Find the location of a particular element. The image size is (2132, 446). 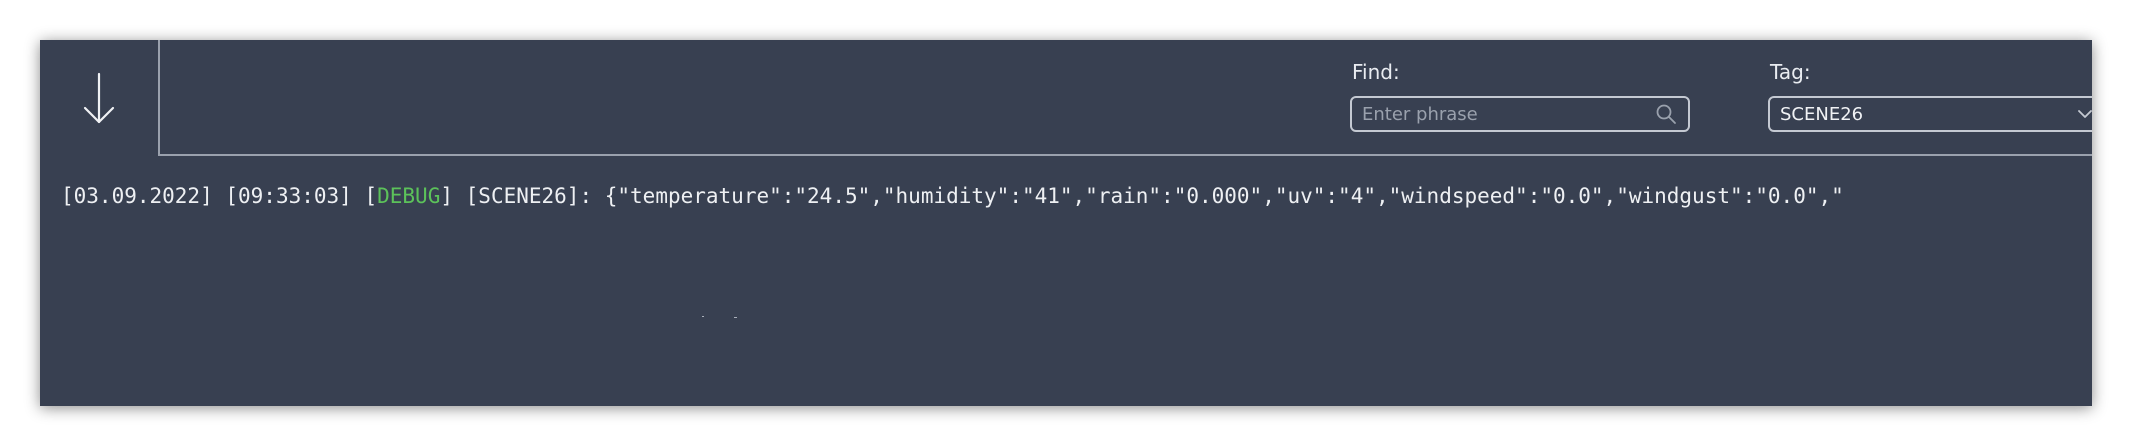

tag-label: Tag: is located at coordinates (1790, 72).